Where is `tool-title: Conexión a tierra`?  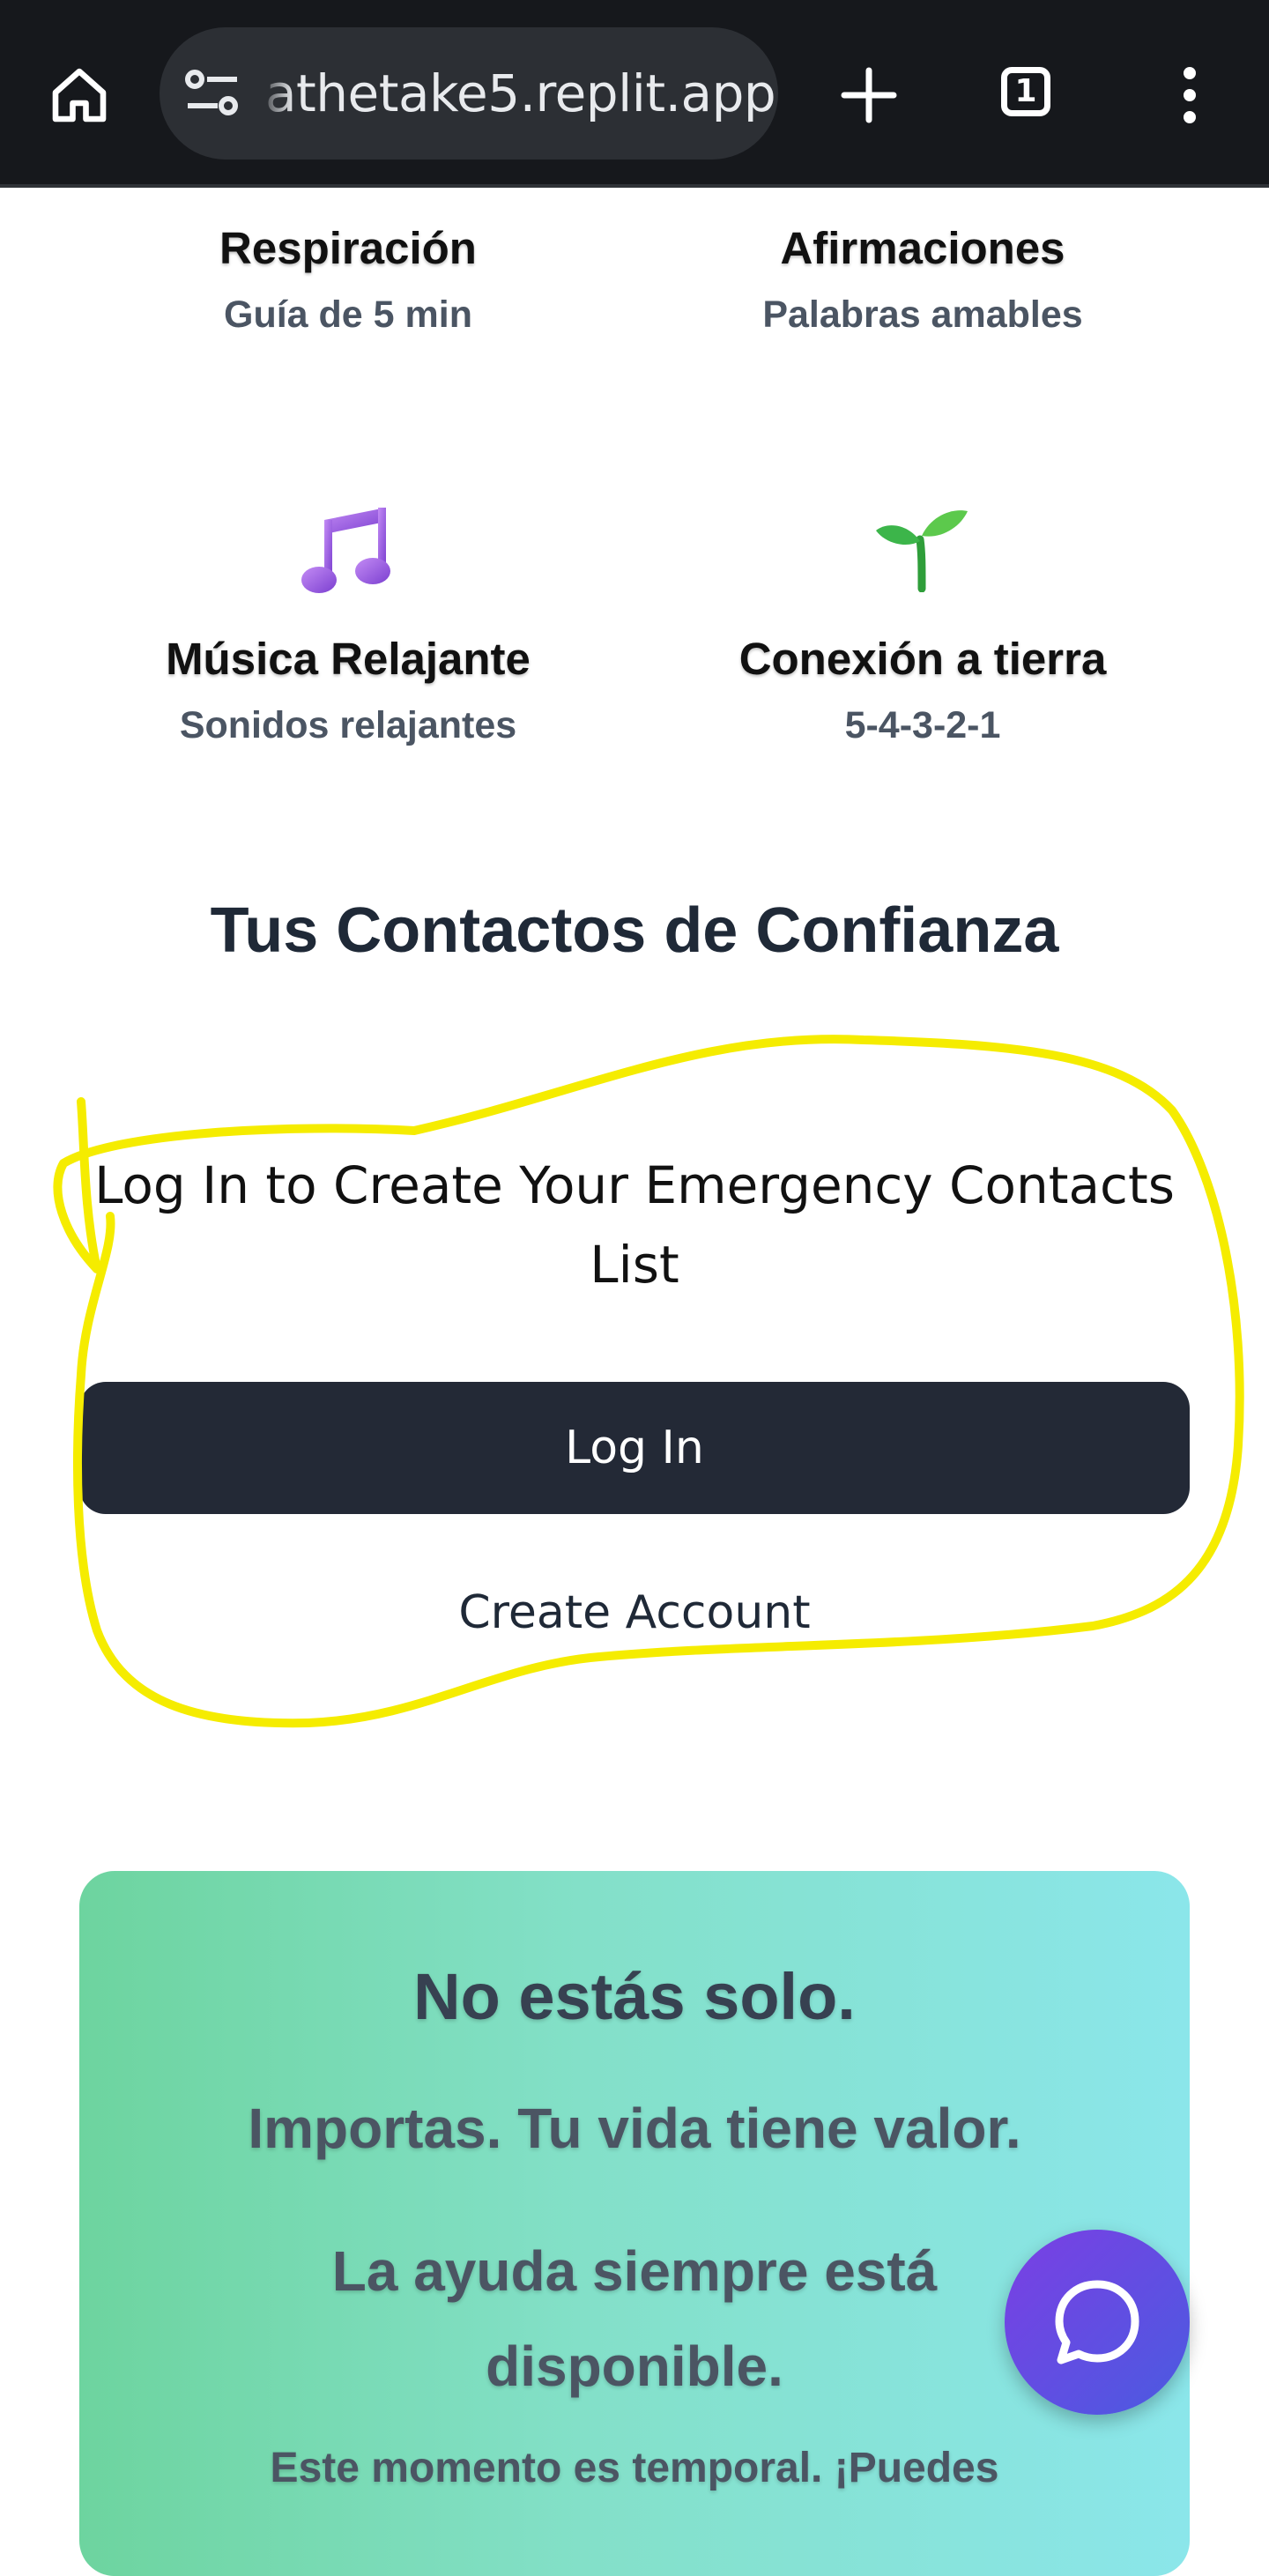
tool-title: Conexión a tierra is located at coordinates (923, 659).